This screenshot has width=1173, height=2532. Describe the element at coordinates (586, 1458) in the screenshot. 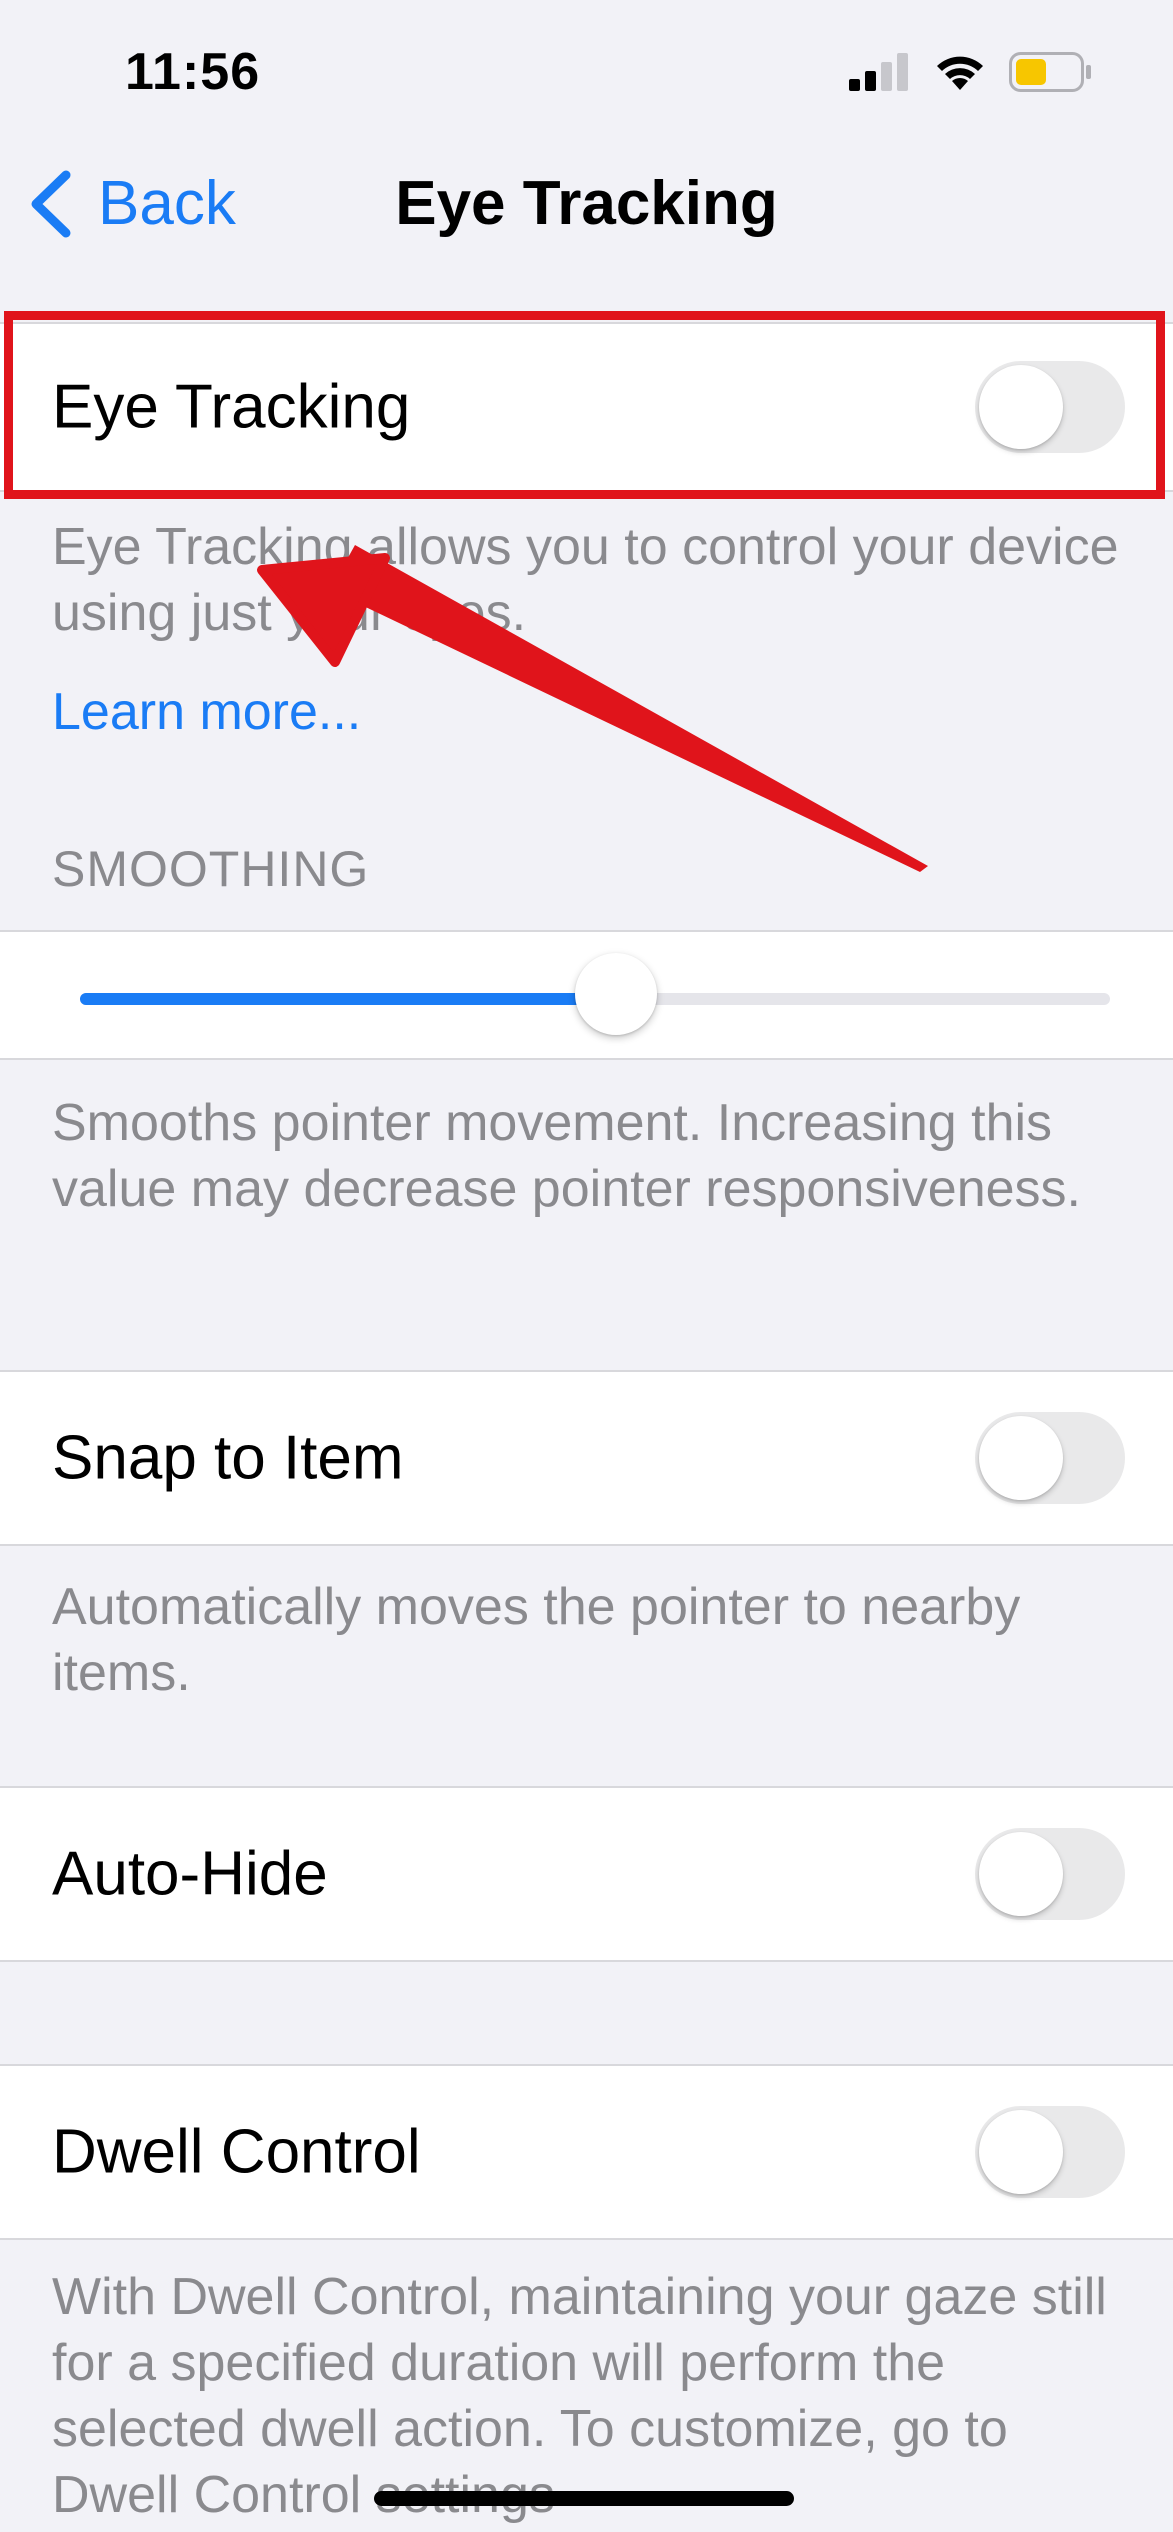

I see `snap-to-item-row: Snap to Item` at that location.